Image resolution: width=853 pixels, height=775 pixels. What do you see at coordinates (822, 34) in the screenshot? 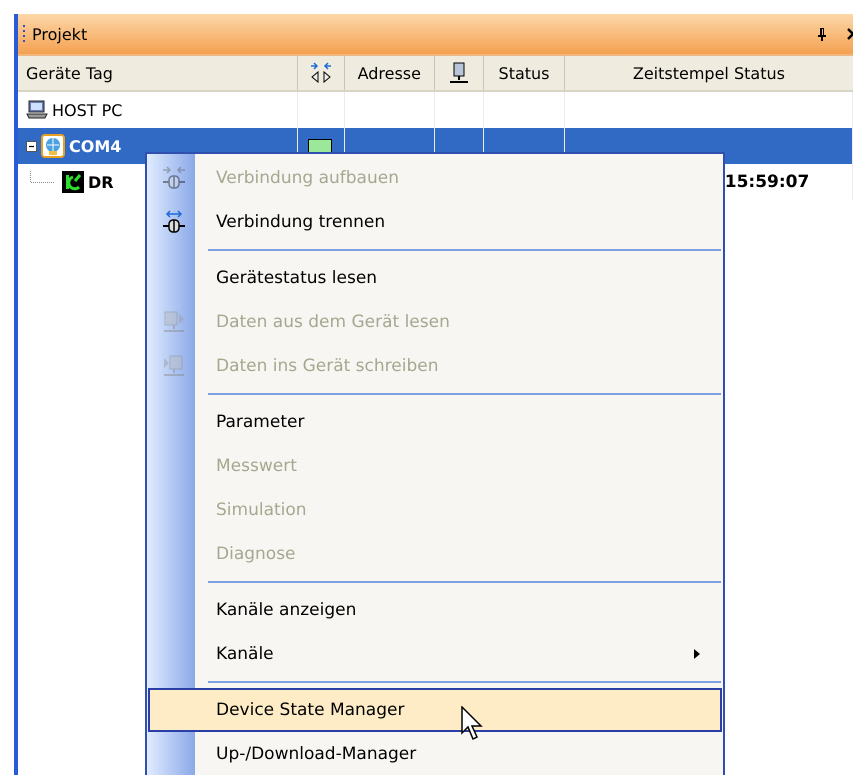
I see `pin-icon` at bounding box center [822, 34].